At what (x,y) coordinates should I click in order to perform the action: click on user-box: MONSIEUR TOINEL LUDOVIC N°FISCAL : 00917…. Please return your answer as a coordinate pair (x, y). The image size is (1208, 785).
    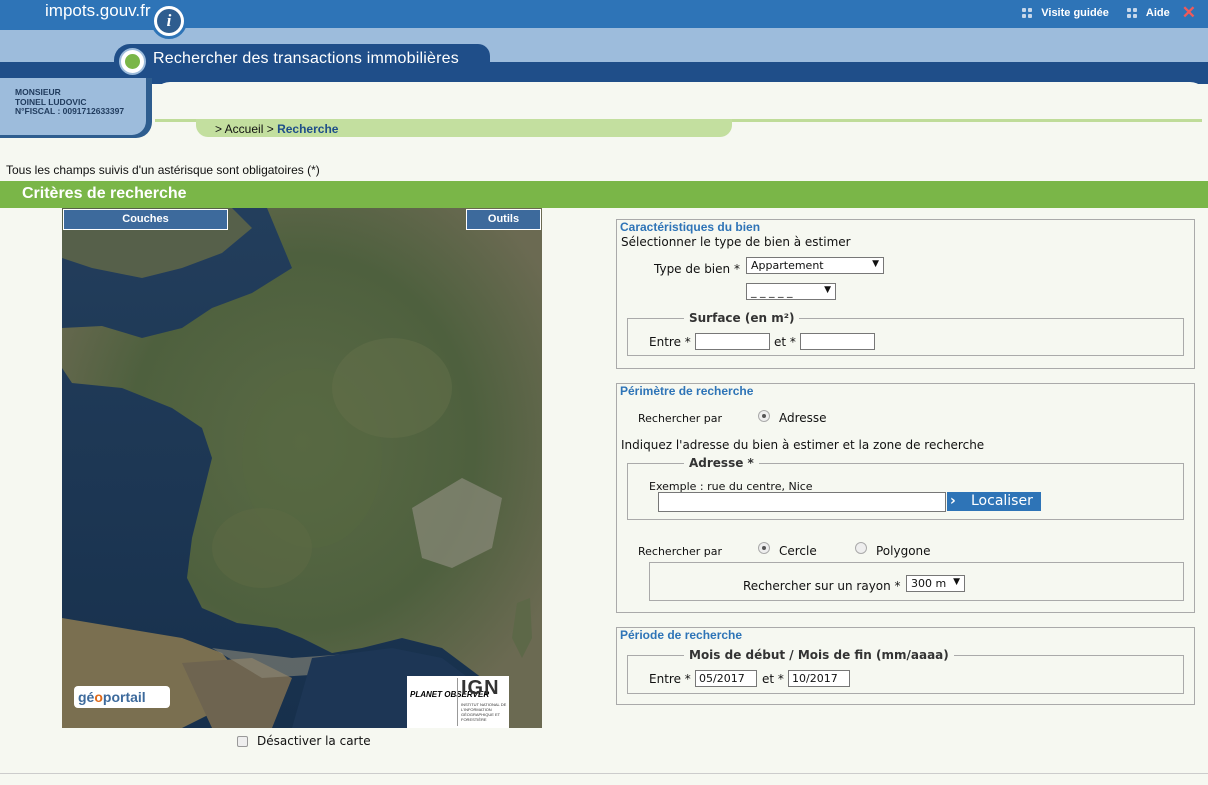
    Looking at the image, I should click on (76, 108).